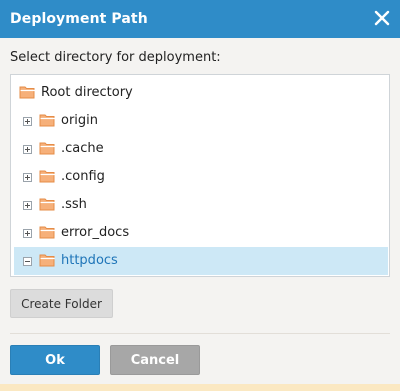 The width and height of the screenshot is (400, 391). Describe the element at coordinates (200, 205) in the screenshot. I see `tree-item-ssh: .ssh` at that location.